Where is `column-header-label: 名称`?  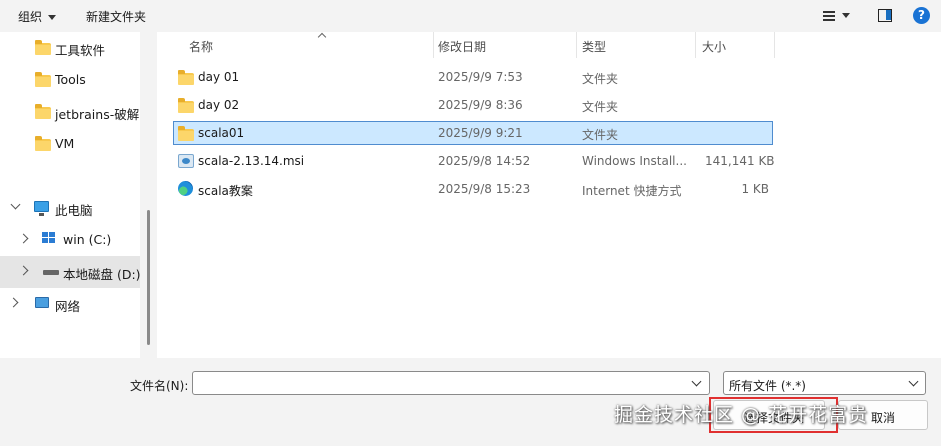 column-header-label: 名称 is located at coordinates (201, 47).